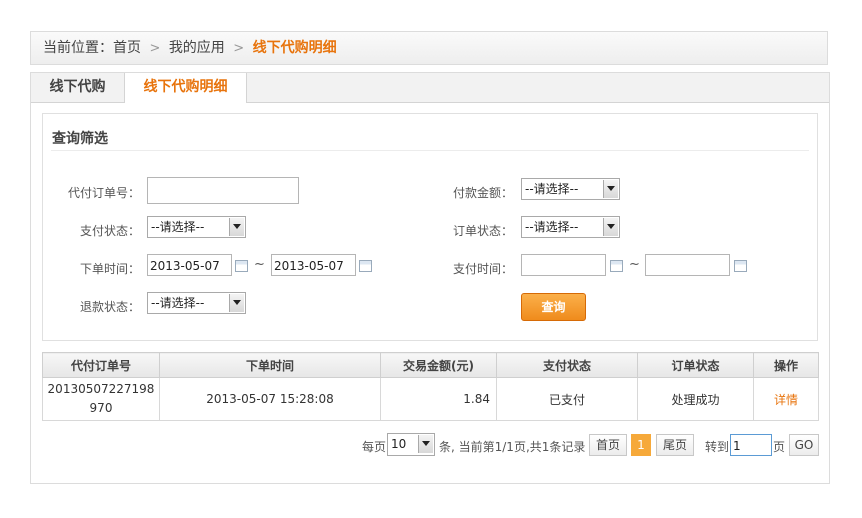 Image resolution: width=862 pixels, height=518 pixels. I want to click on breadcrumb: 当前位置：首页 > 我的应用 > 线下代购明细, so click(429, 48).